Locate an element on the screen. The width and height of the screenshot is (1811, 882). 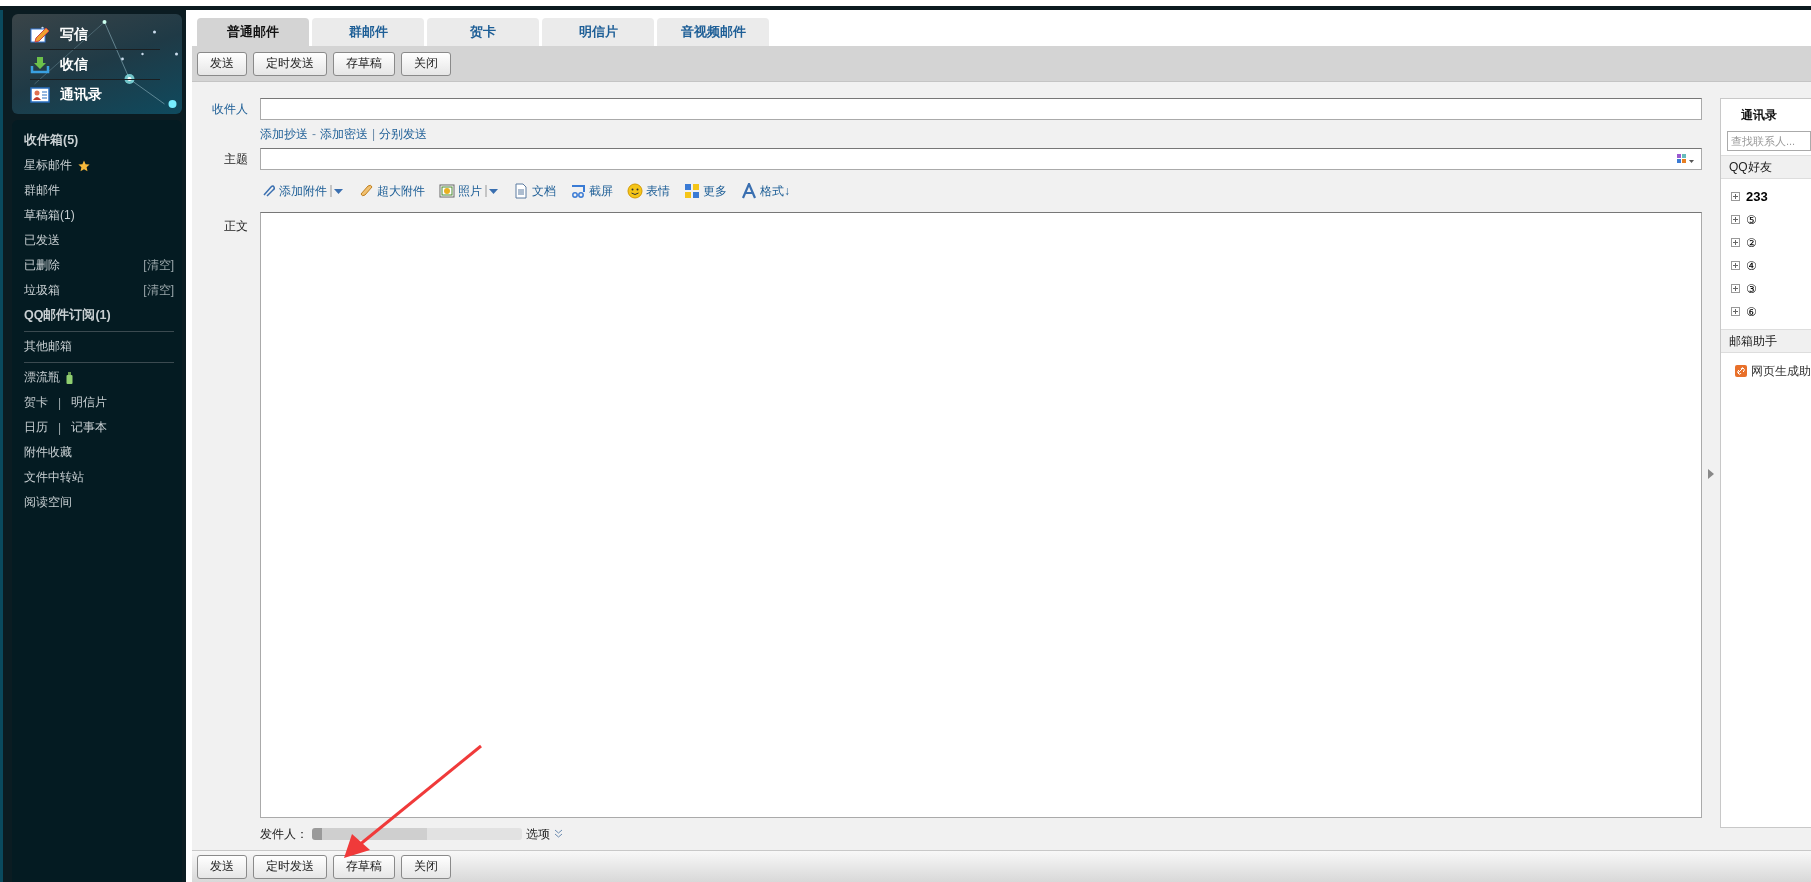
sender-label: 发件人： is located at coordinates (284, 834).